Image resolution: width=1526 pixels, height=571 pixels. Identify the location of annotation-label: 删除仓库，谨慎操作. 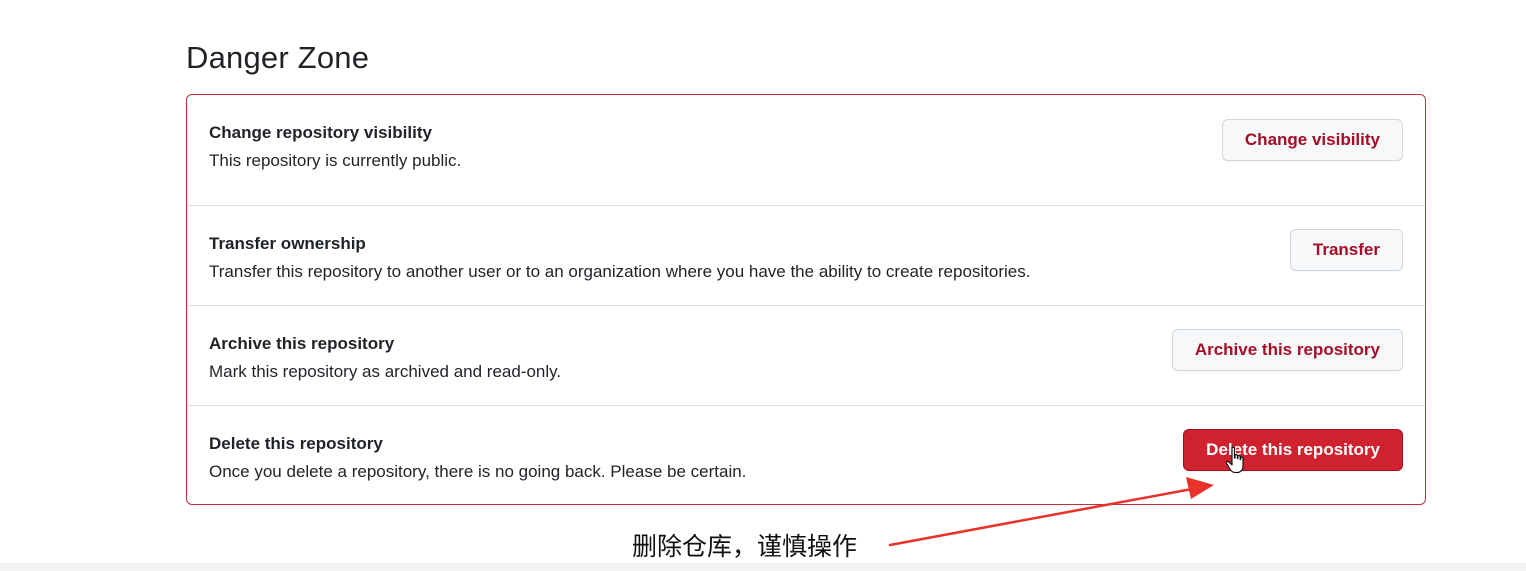
(745, 546).